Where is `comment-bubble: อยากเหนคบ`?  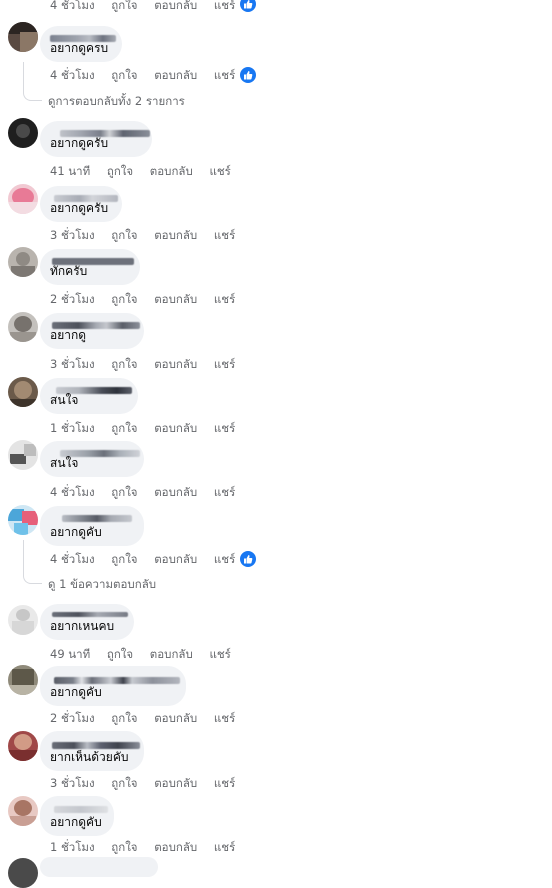 comment-bubble: อยากเหนคบ is located at coordinates (87, 622).